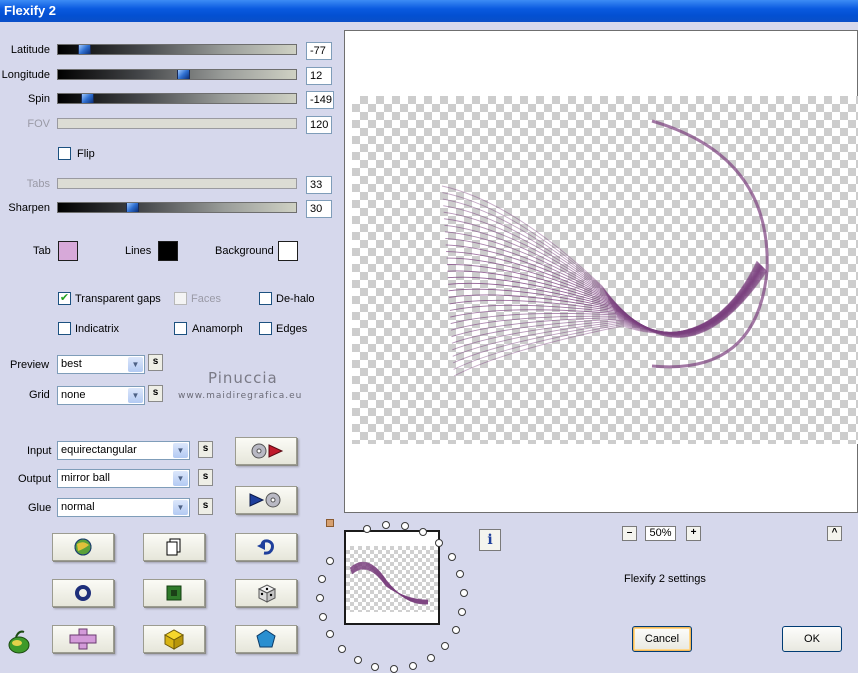  I want to click on load-preset-button, so click(266, 451).